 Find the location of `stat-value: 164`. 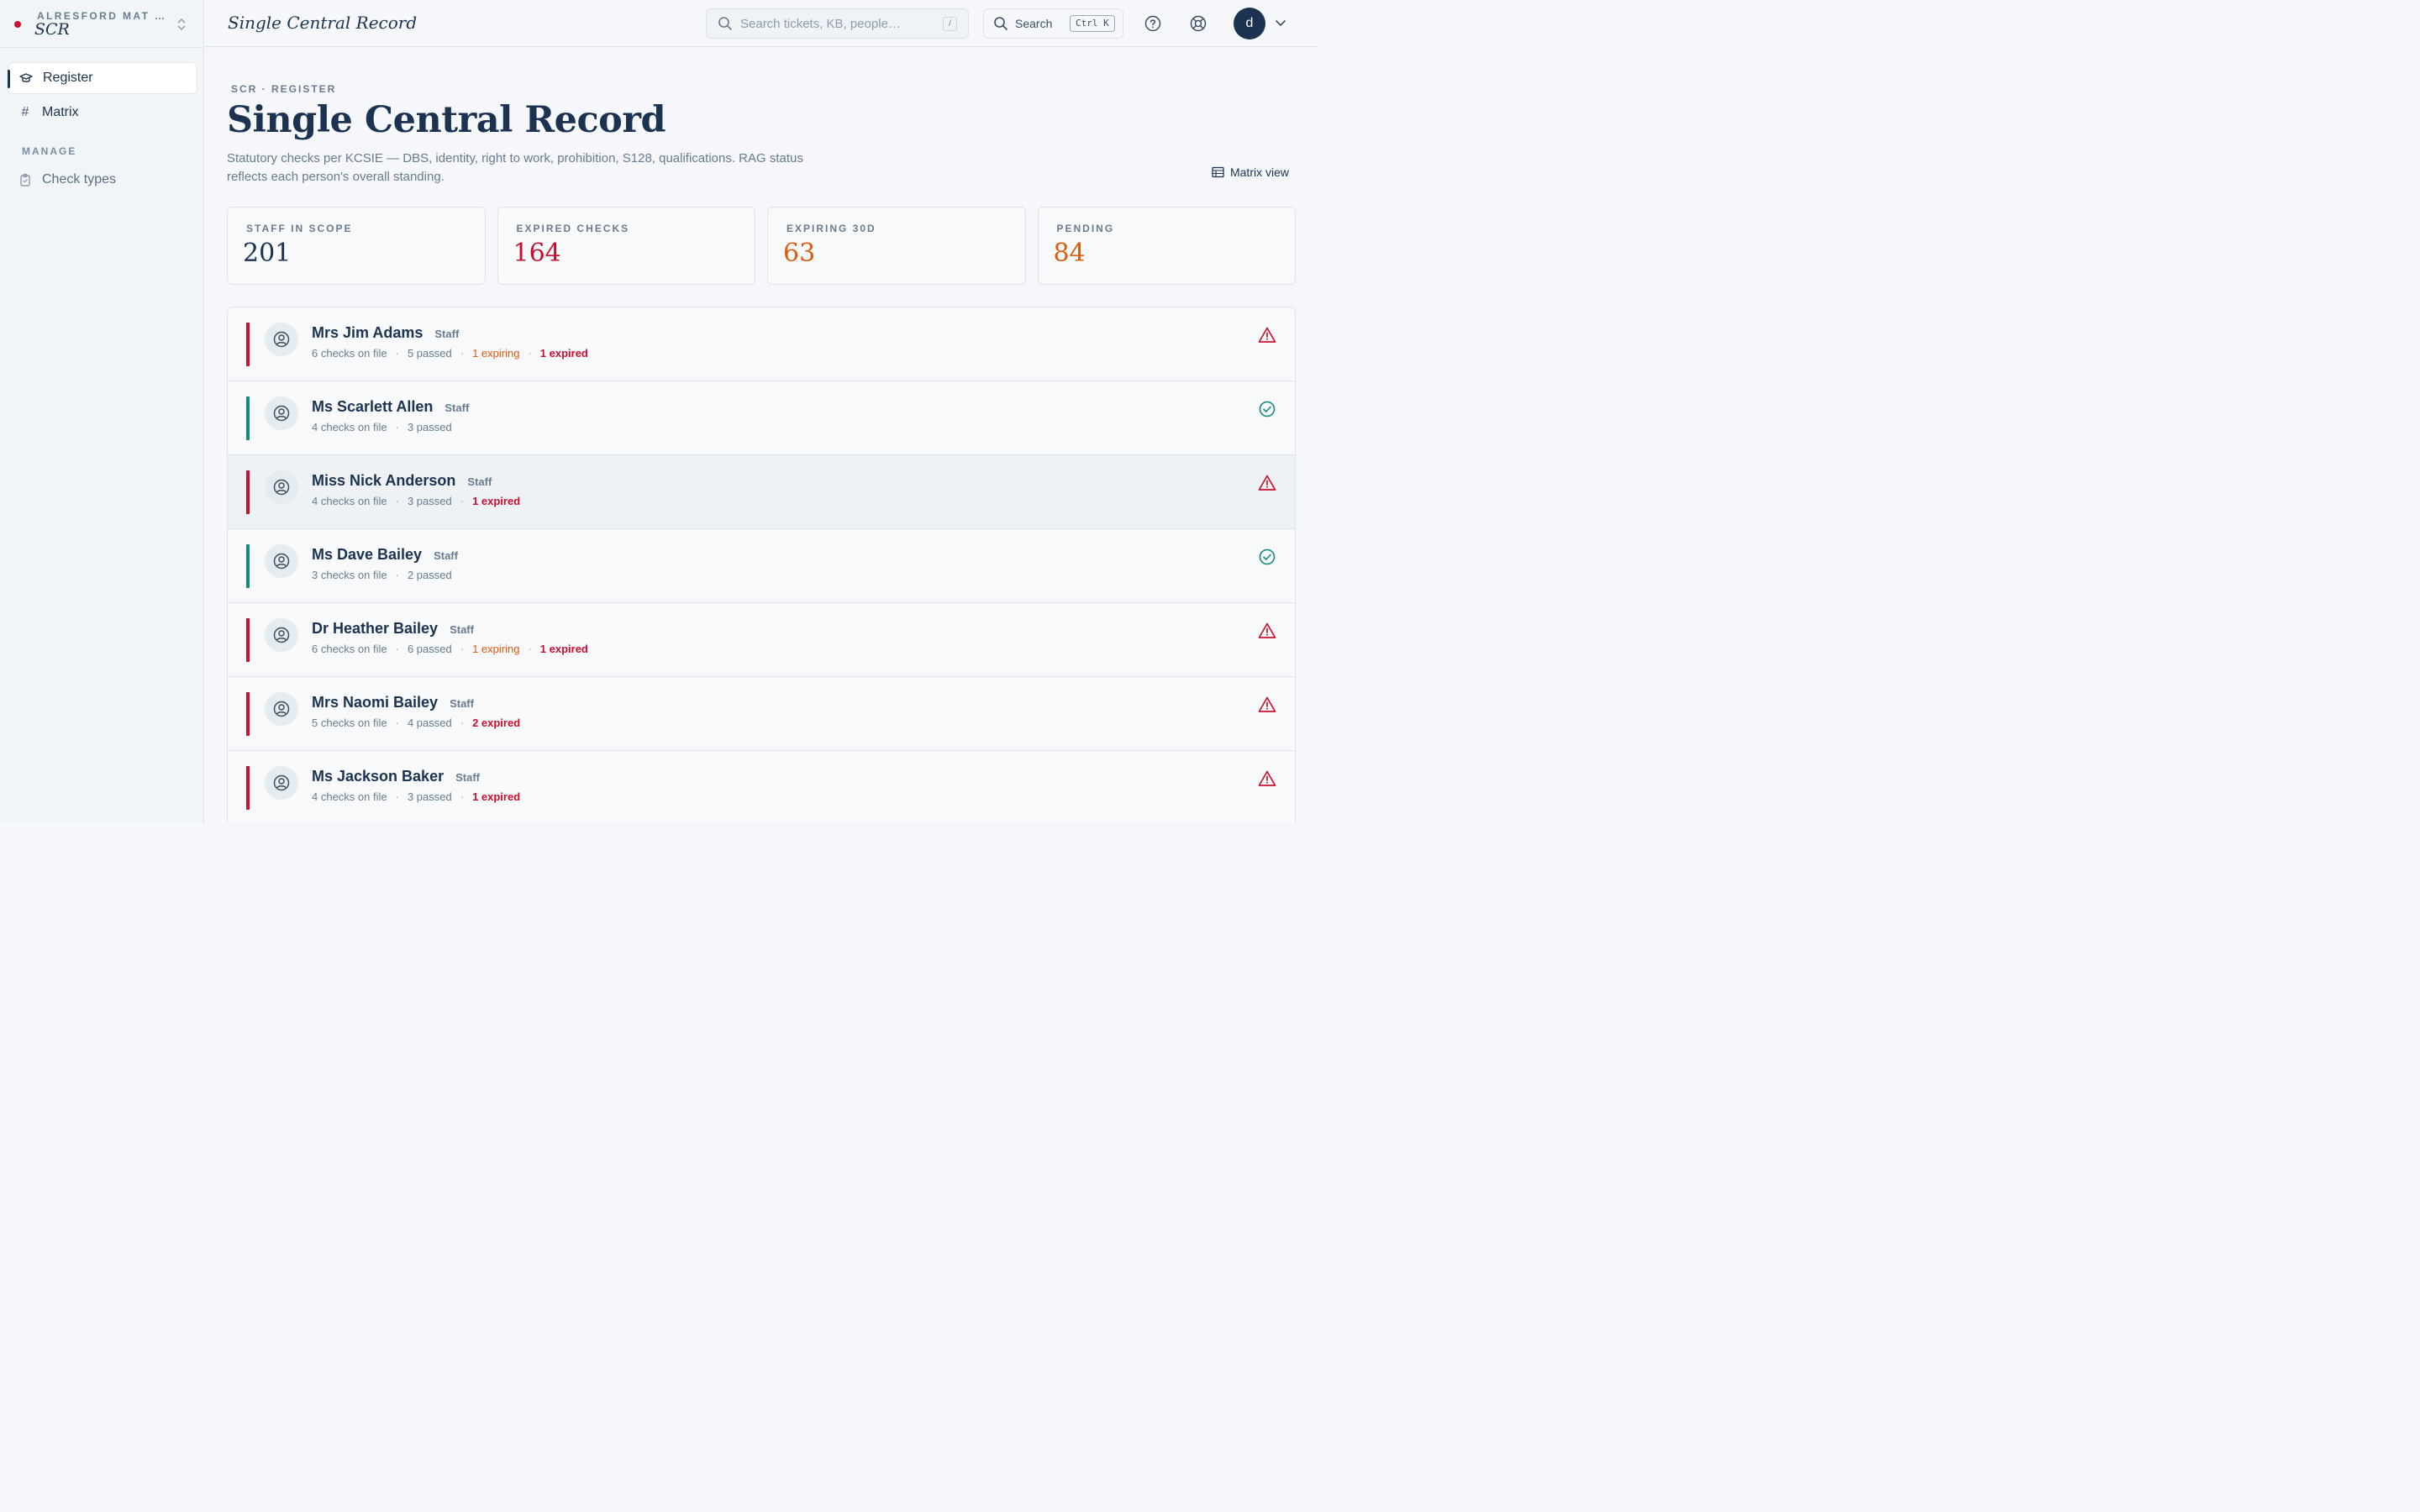

stat-value: 164 is located at coordinates (537, 253).